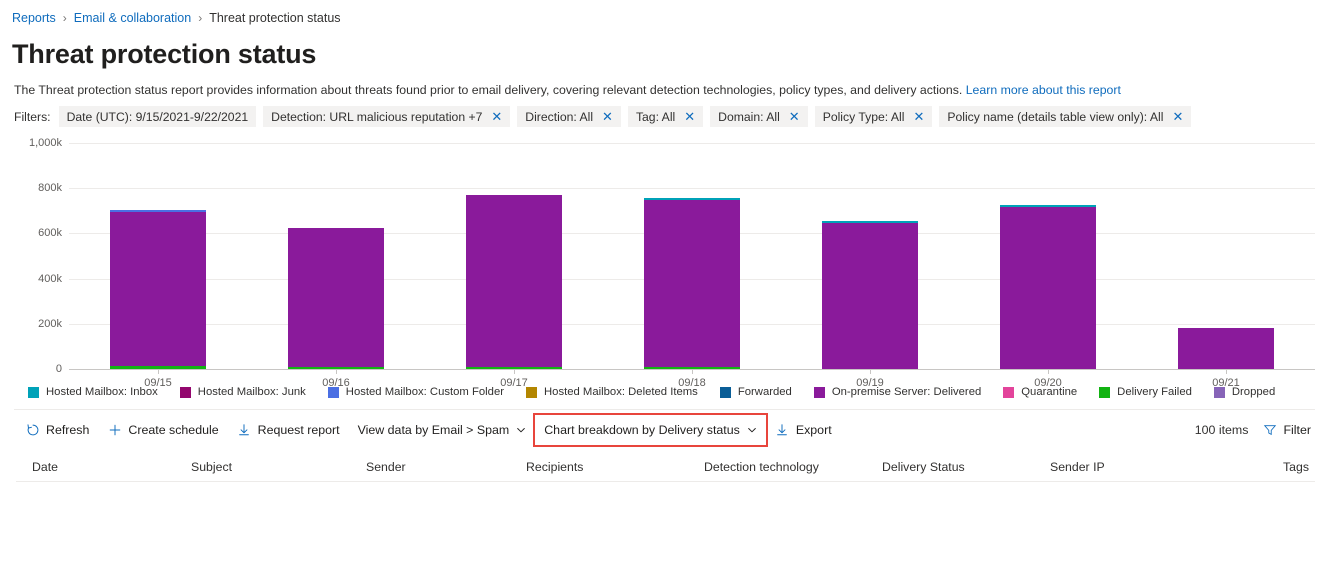  What do you see at coordinates (664, 409) in the screenshot?
I see `toolbar-divider` at bounding box center [664, 409].